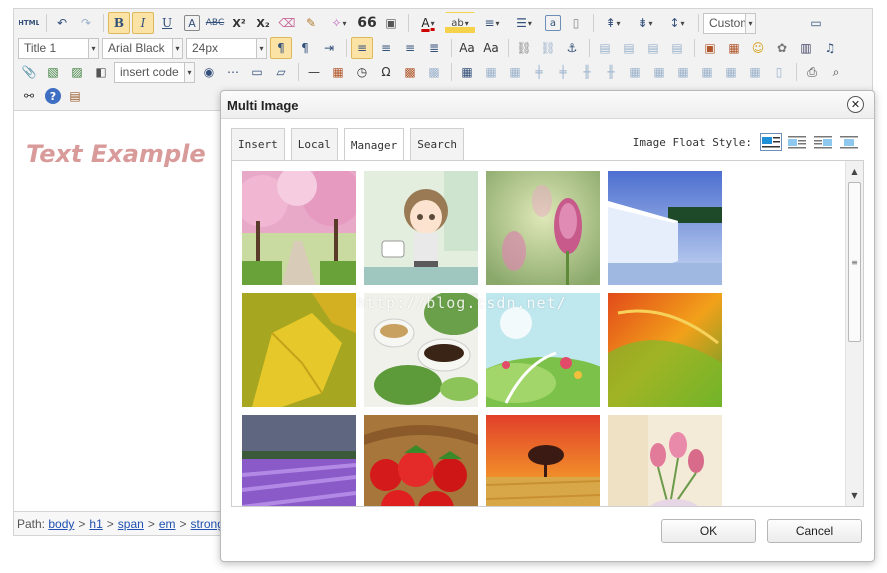 Image resolution: width=887 pixels, height=573 pixels. I want to click on font-border-icon: A, so click(192, 23).